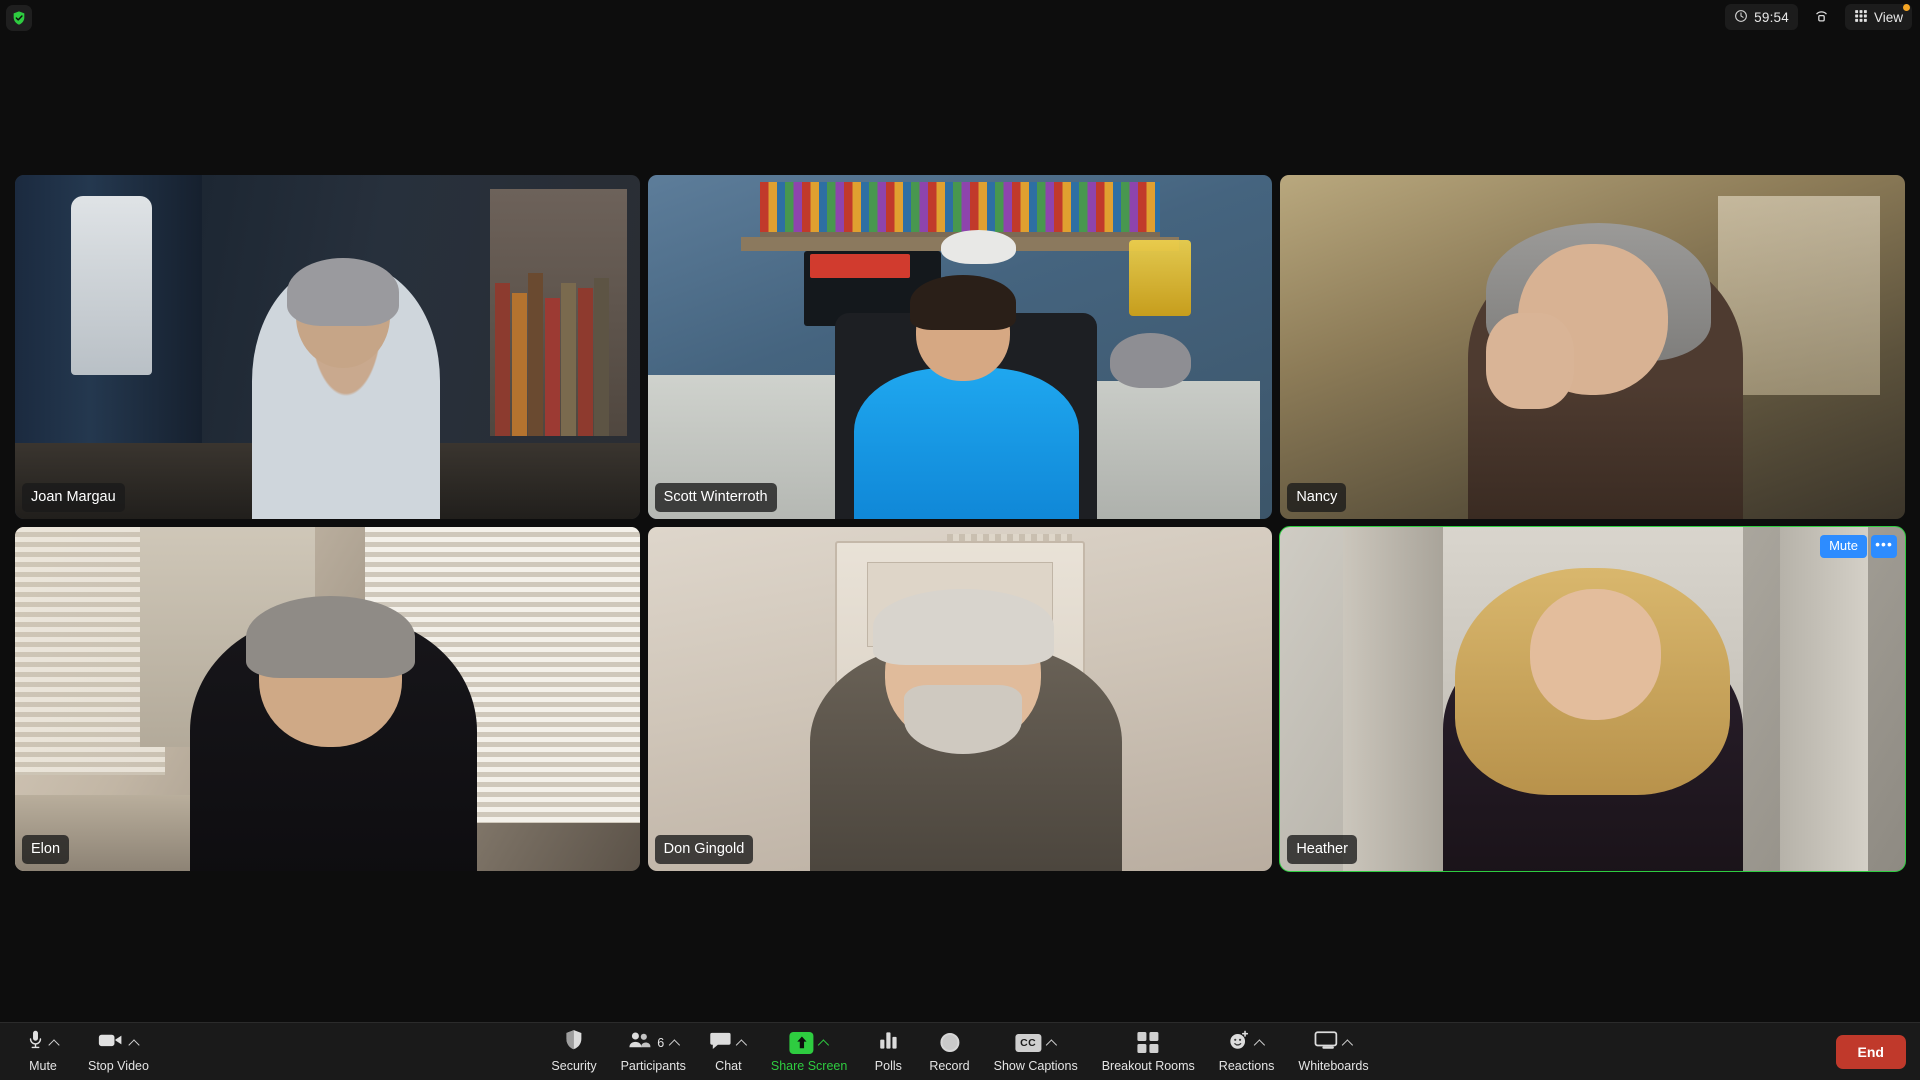  What do you see at coordinates (960, 18) in the screenshot?
I see `top-bar: 59:54 View` at bounding box center [960, 18].